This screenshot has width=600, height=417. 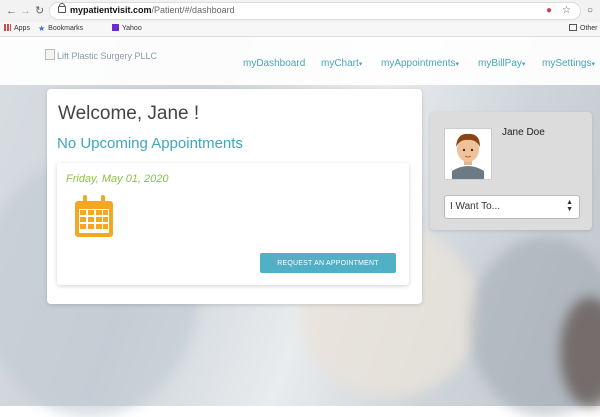 I want to click on bookmark-yahoo: Yahoo, so click(x=127, y=29).